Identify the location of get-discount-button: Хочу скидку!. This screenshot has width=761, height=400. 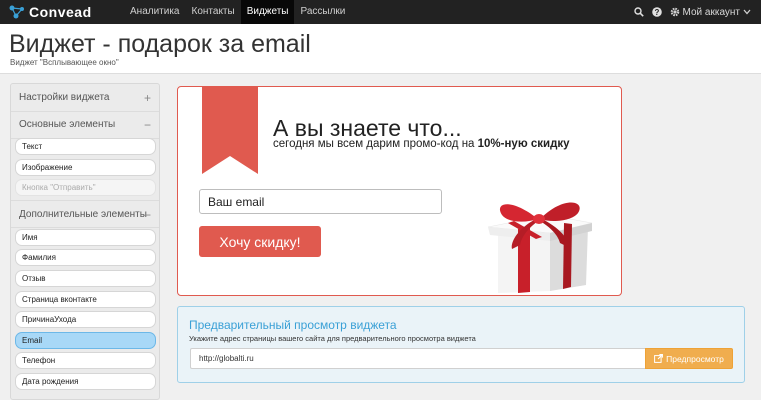
(260, 241).